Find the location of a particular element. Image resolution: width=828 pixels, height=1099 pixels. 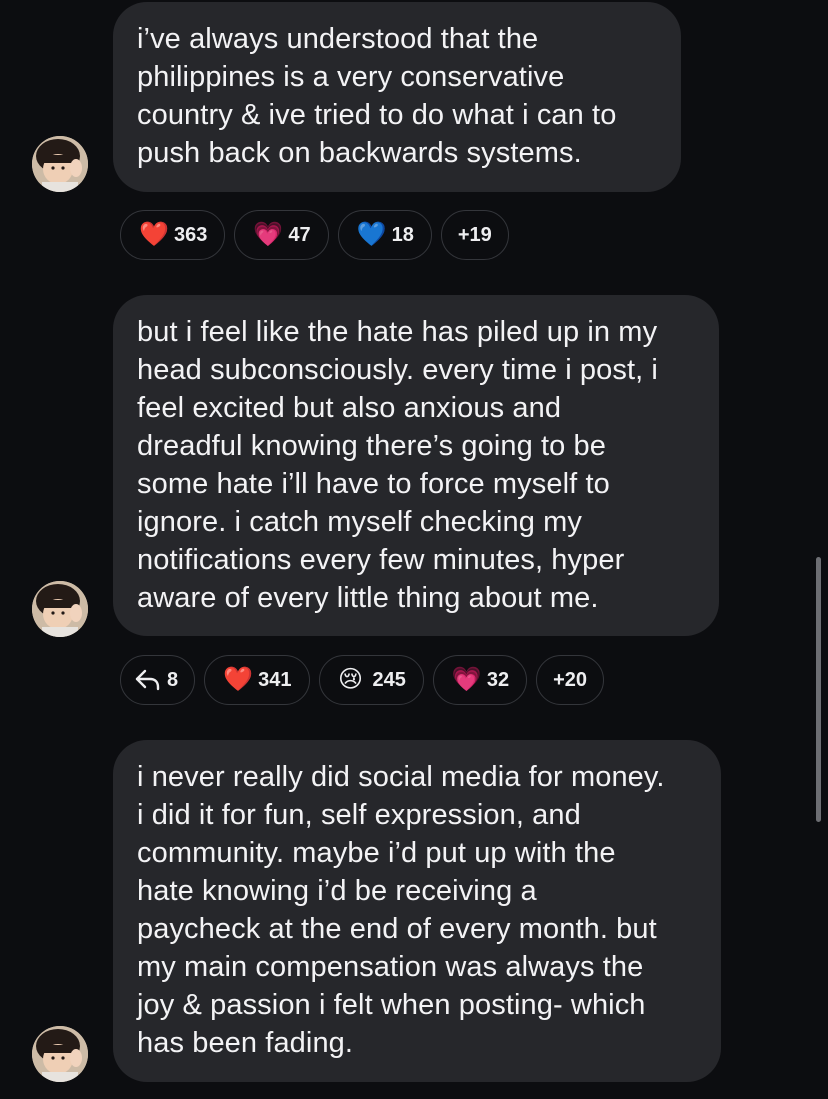

reaction-chip: 😢 245 is located at coordinates (371, 680).